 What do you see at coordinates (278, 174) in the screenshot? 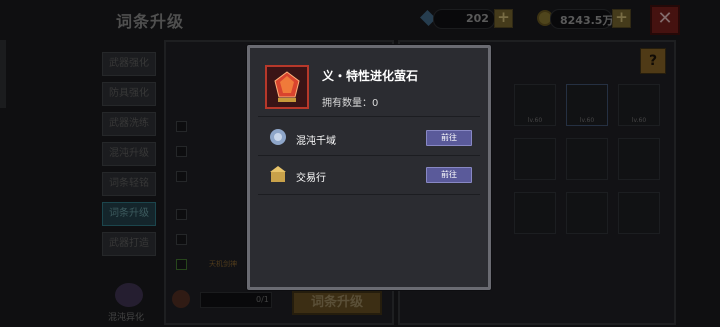
I see `trading-house-icon` at bounding box center [278, 174].